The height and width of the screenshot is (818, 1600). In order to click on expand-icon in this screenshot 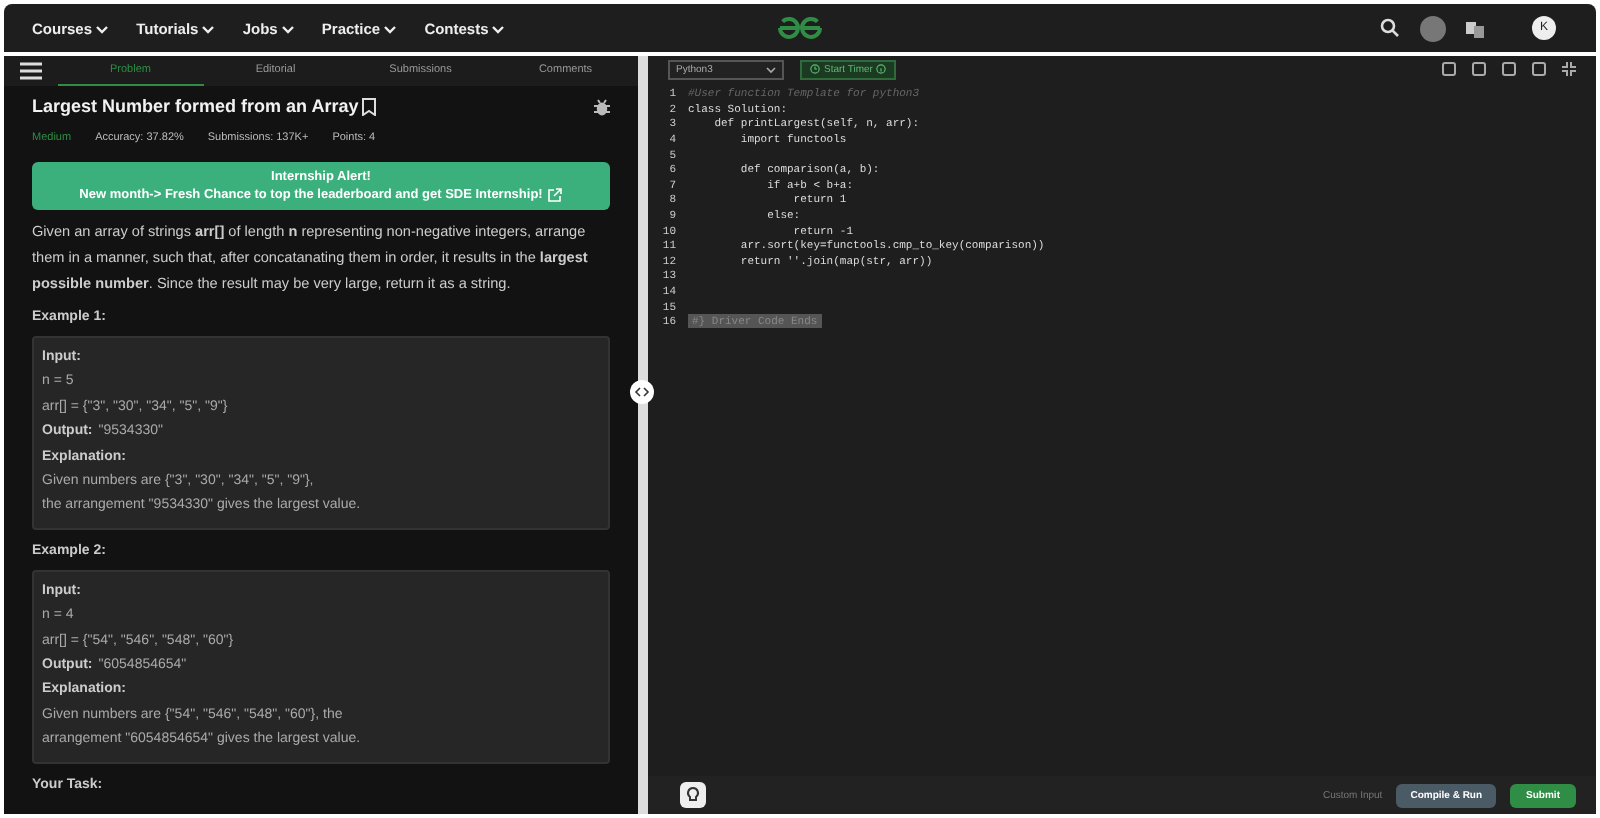, I will do `click(1569, 69)`.